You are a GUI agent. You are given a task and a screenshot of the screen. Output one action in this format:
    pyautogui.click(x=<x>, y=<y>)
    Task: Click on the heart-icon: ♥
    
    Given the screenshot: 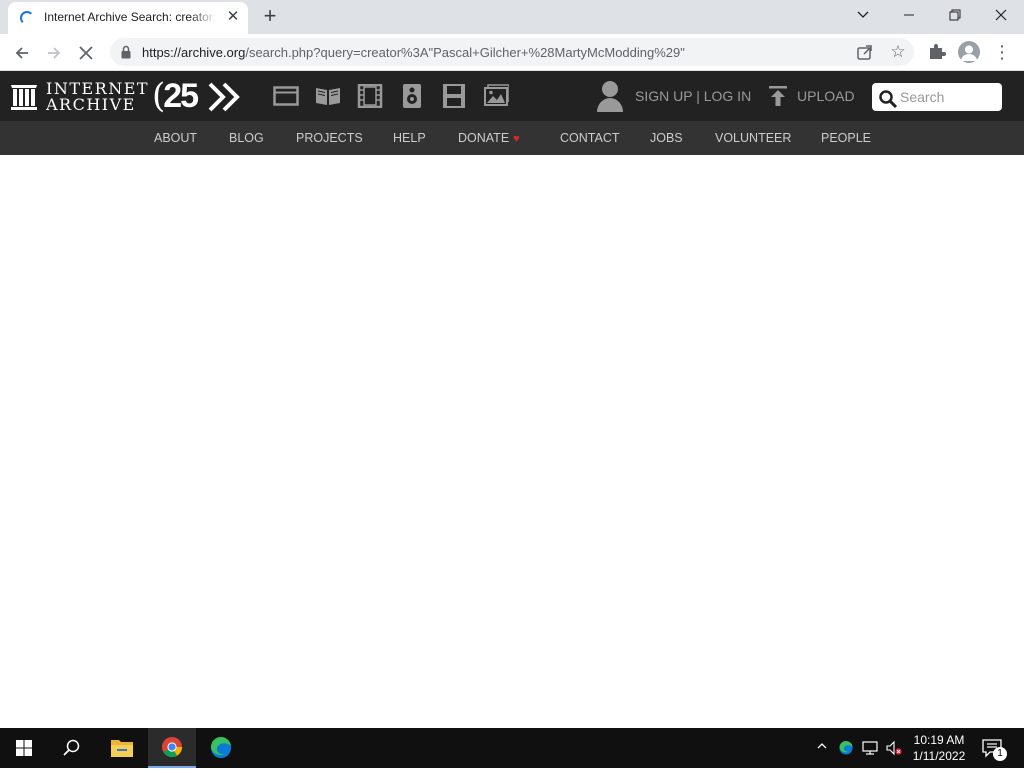 What is the action you would take?
    pyautogui.click(x=516, y=139)
    